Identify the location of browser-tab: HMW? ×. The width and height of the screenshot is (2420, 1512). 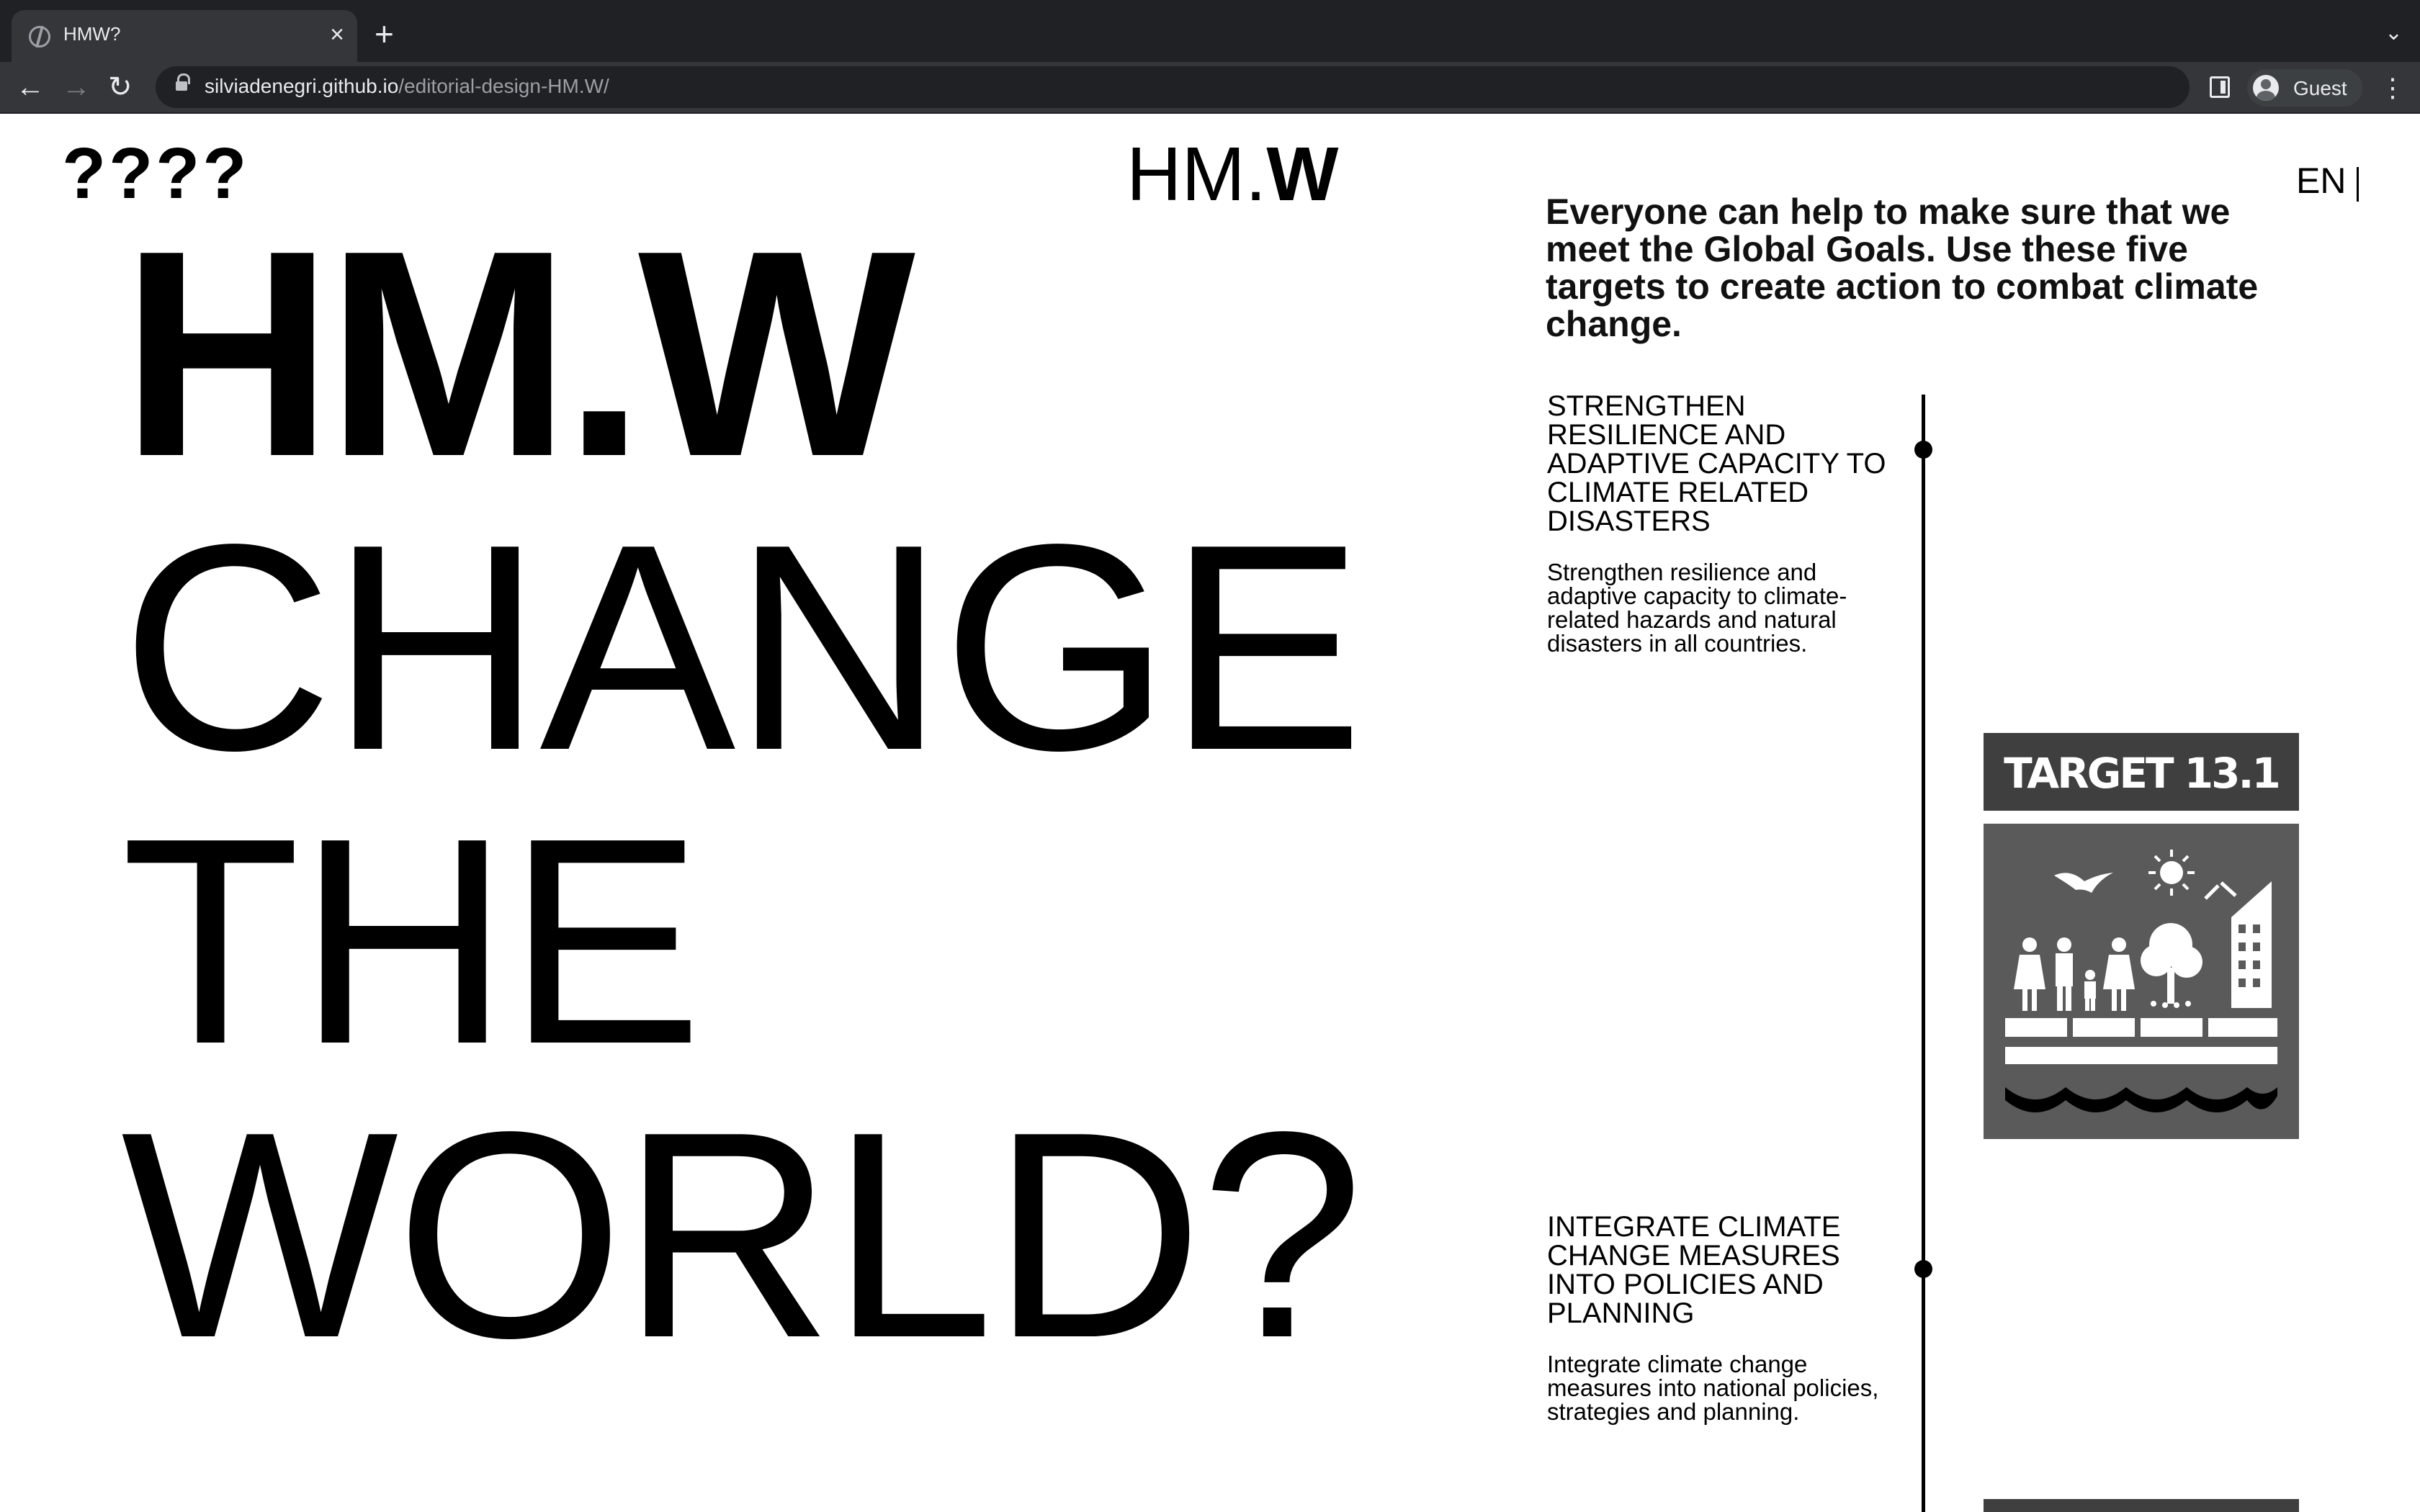
(185, 36).